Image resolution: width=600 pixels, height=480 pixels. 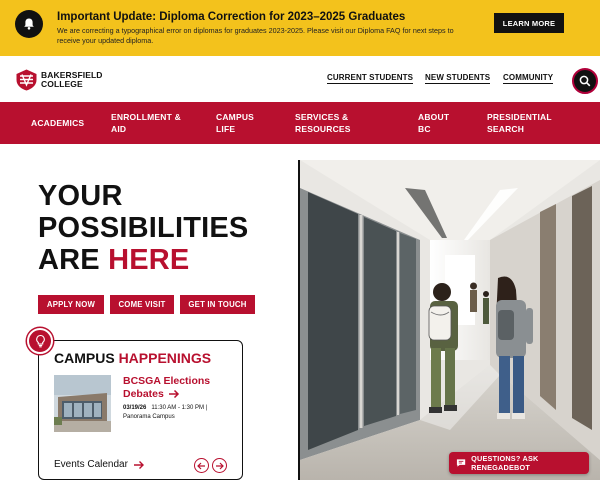 What do you see at coordinates (167, 381) in the screenshot?
I see `event-title-line-1: BCSGA Elections` at bounding box center [167, 381].